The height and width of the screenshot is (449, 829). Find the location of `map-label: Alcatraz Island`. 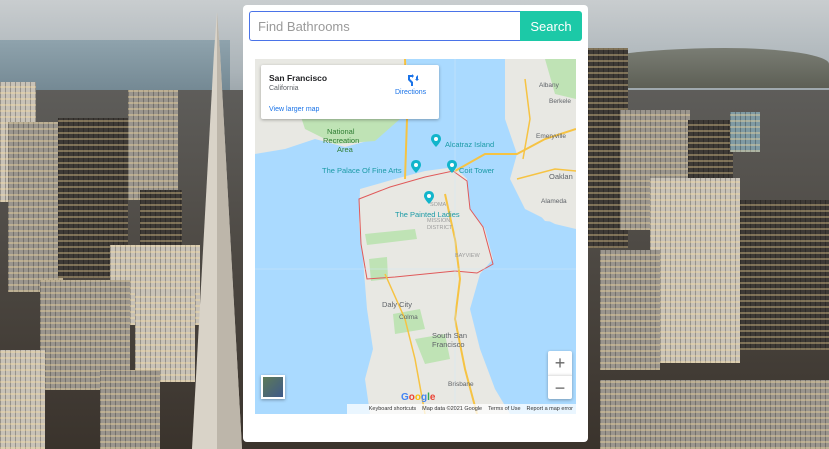

map-label: Alcatraz Island is located at coordinates (470, 144).